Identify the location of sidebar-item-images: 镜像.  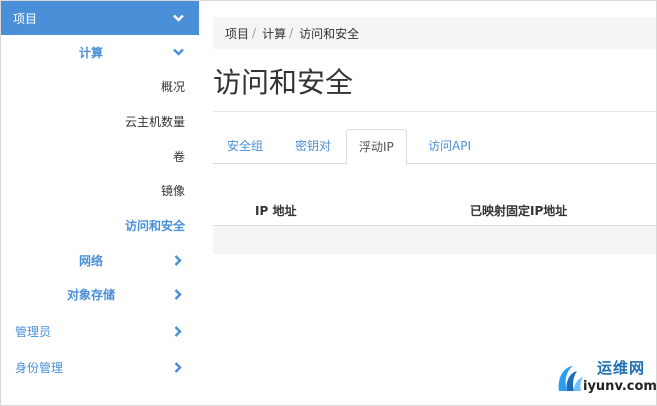
(100, 190).